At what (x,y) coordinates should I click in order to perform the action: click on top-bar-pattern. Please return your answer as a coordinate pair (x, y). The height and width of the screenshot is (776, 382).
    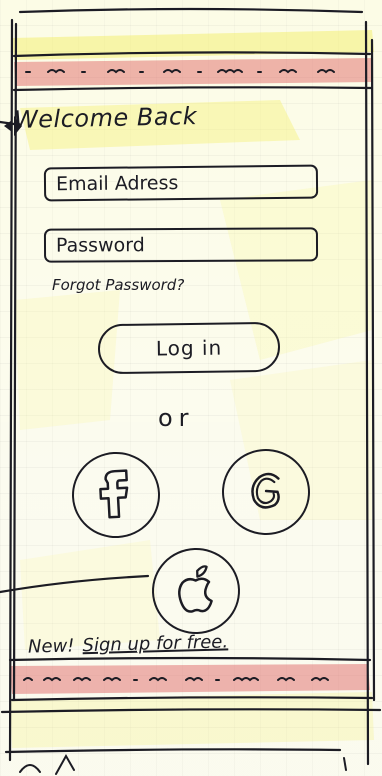
    Looking at the image, I should click on (180, 71).